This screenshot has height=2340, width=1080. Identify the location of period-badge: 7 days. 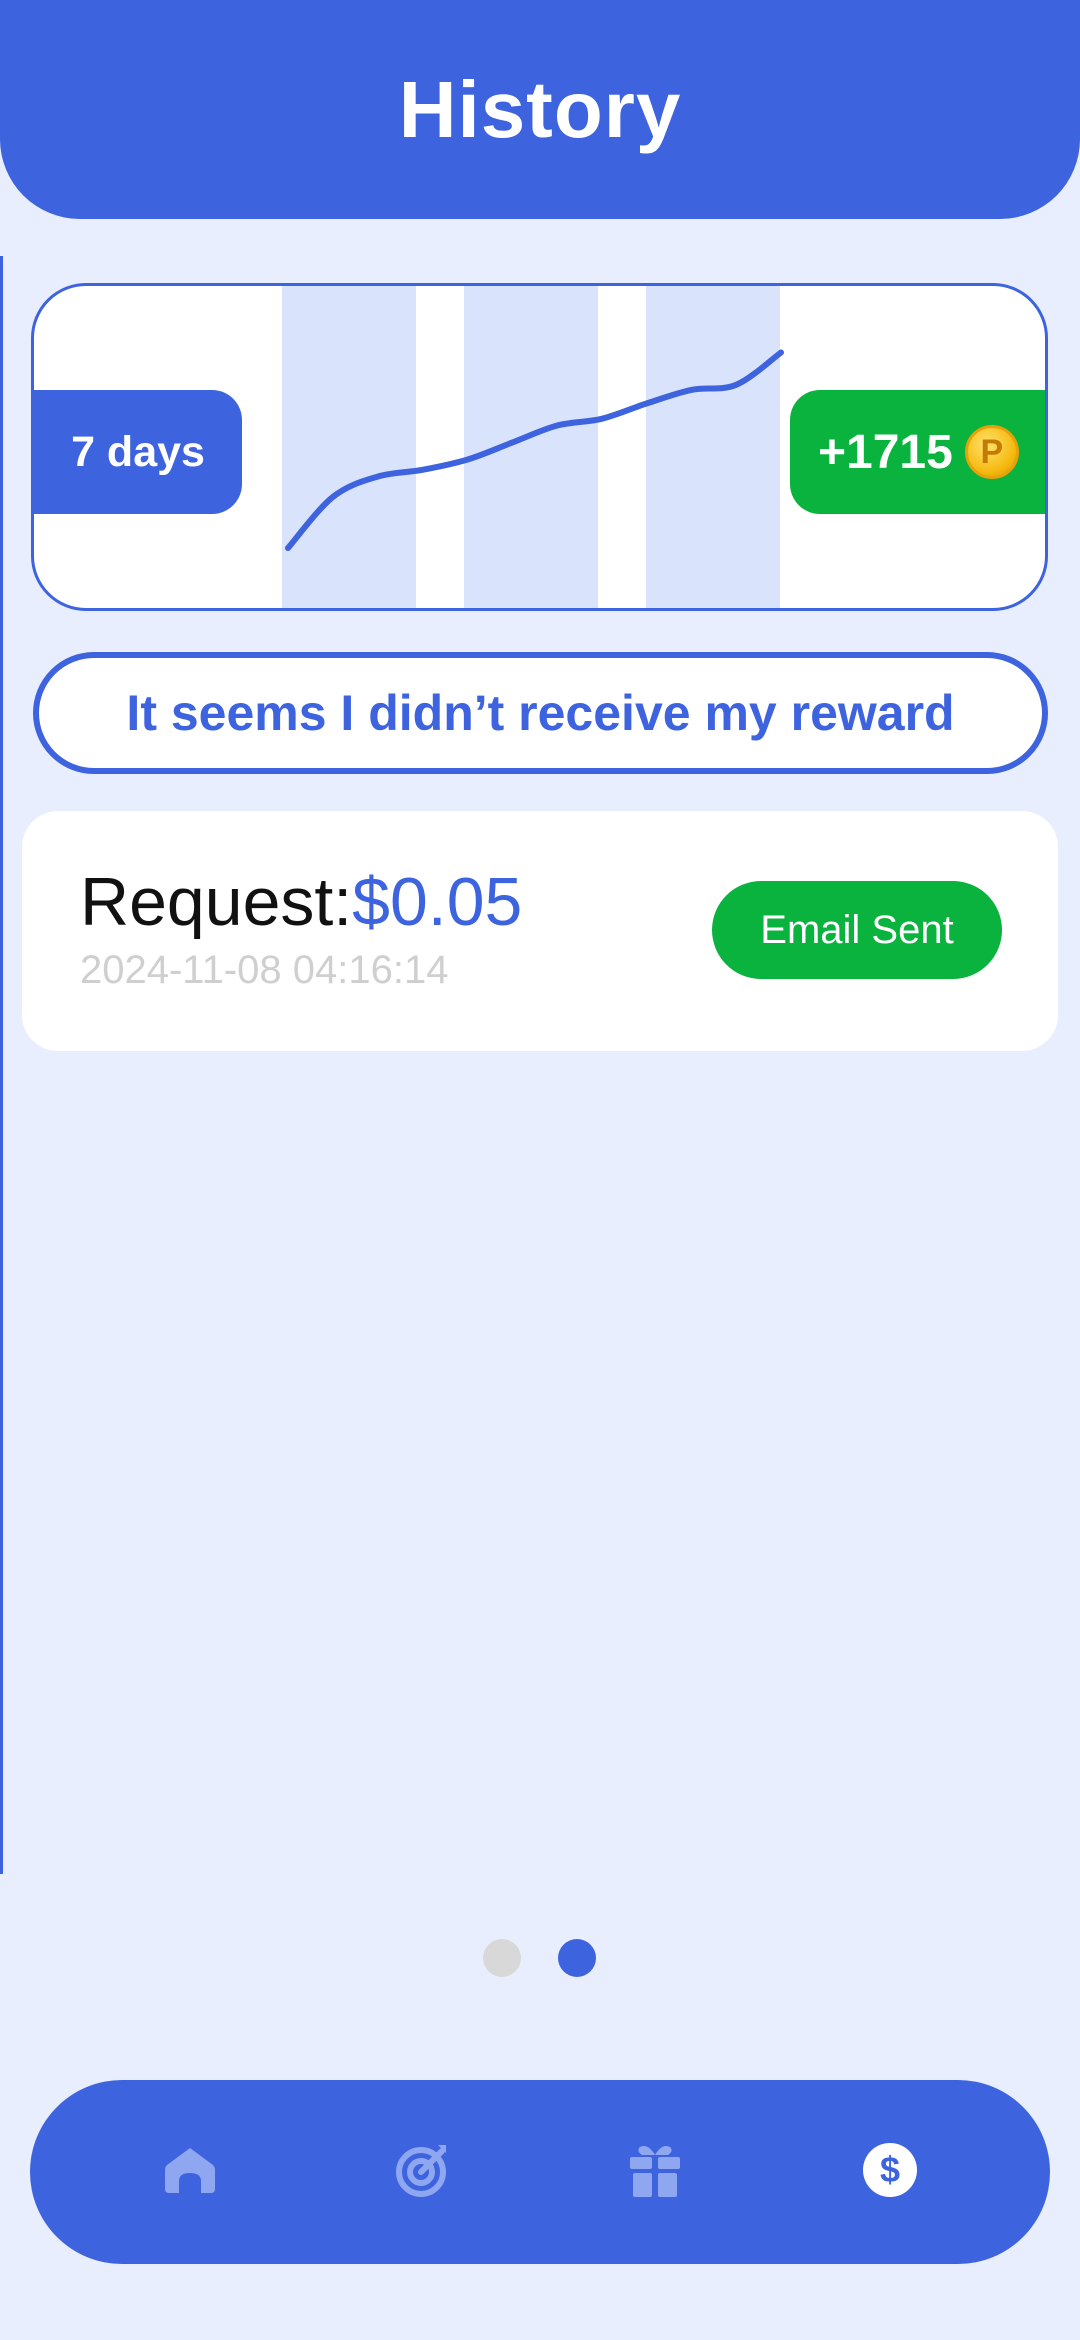
(138, 452).